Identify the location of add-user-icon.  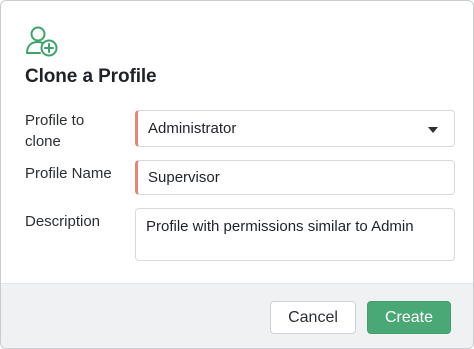
(42, 41).